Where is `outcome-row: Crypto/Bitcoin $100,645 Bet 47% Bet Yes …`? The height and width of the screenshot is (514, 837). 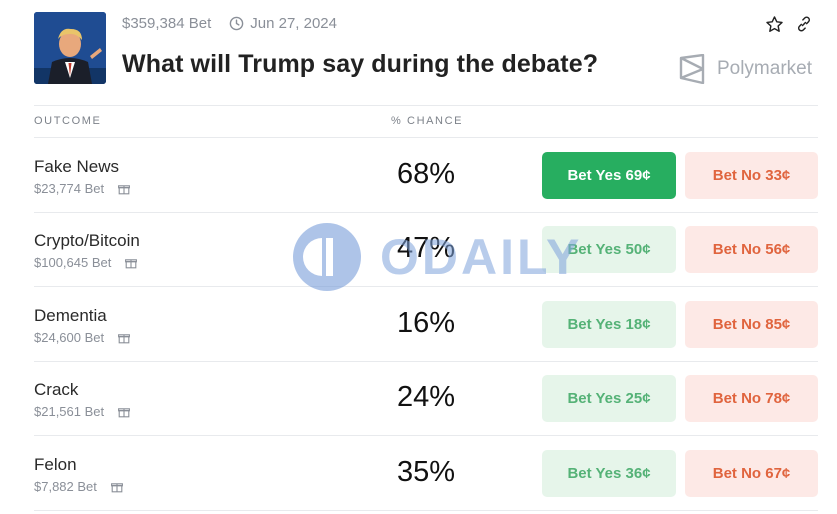
outcome-row: Crypto/Bitcoin $100,645 Bet 47% Bet Yes … is located at coordinates (426, 249).